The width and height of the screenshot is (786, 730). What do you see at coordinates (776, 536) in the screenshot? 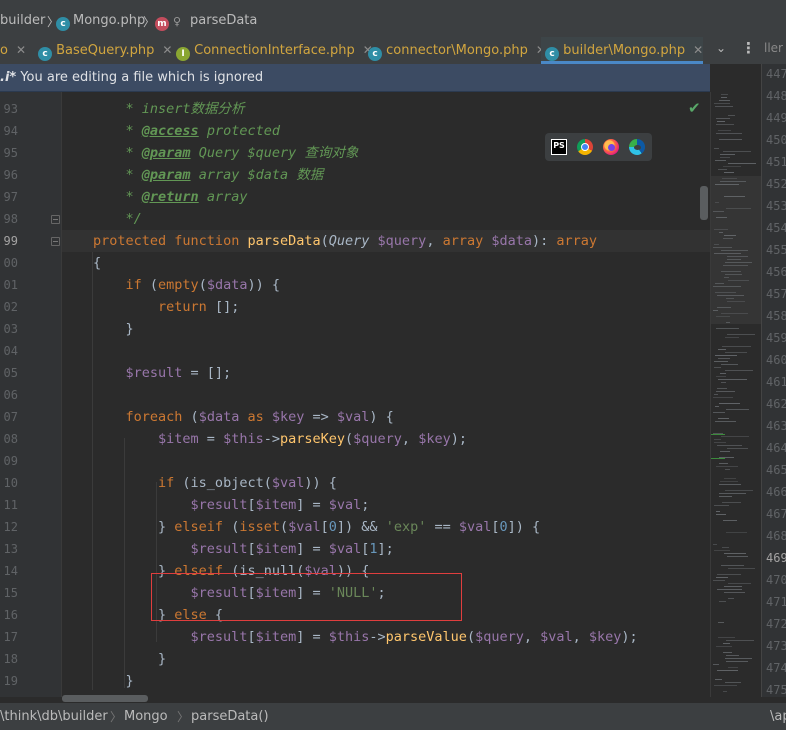
I see `right-pane-line-number: 468` at bounding box center [776, 536].